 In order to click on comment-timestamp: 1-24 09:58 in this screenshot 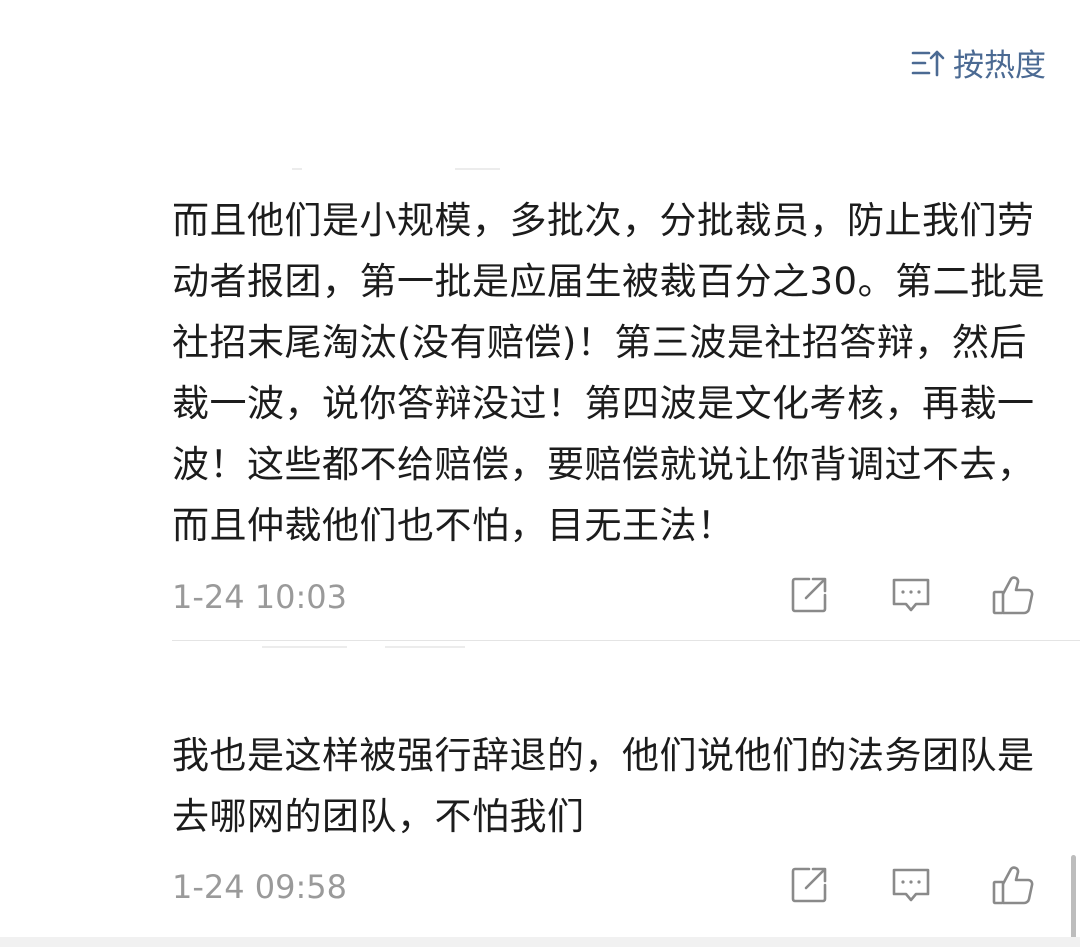, I will do `click(260, 887)`.